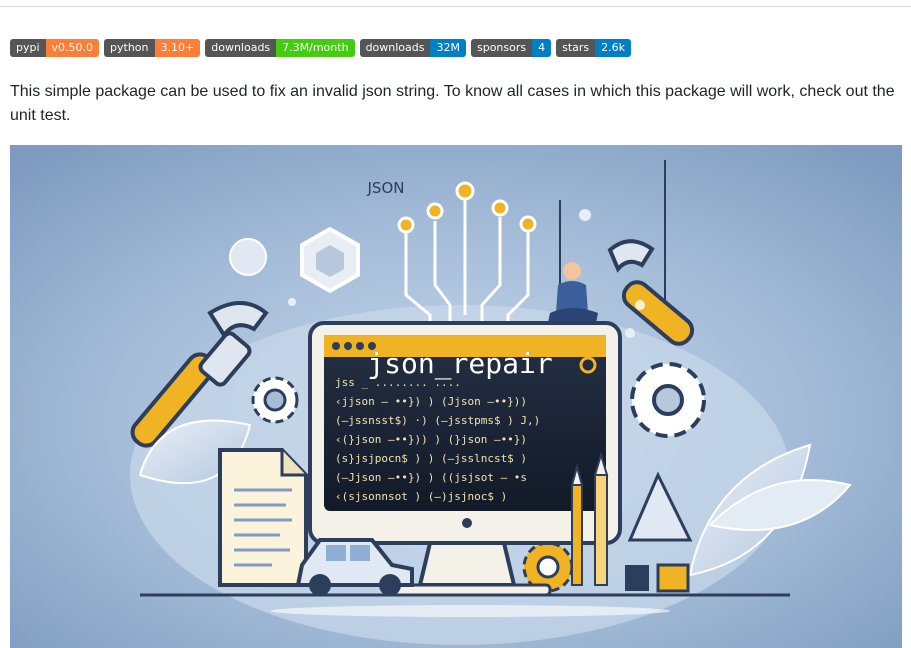 The width and height of the screenshot is (911, 648). Describe the element at coordinates (28, 48) in the screenshot. I see `badge-label: pypi` at that location.